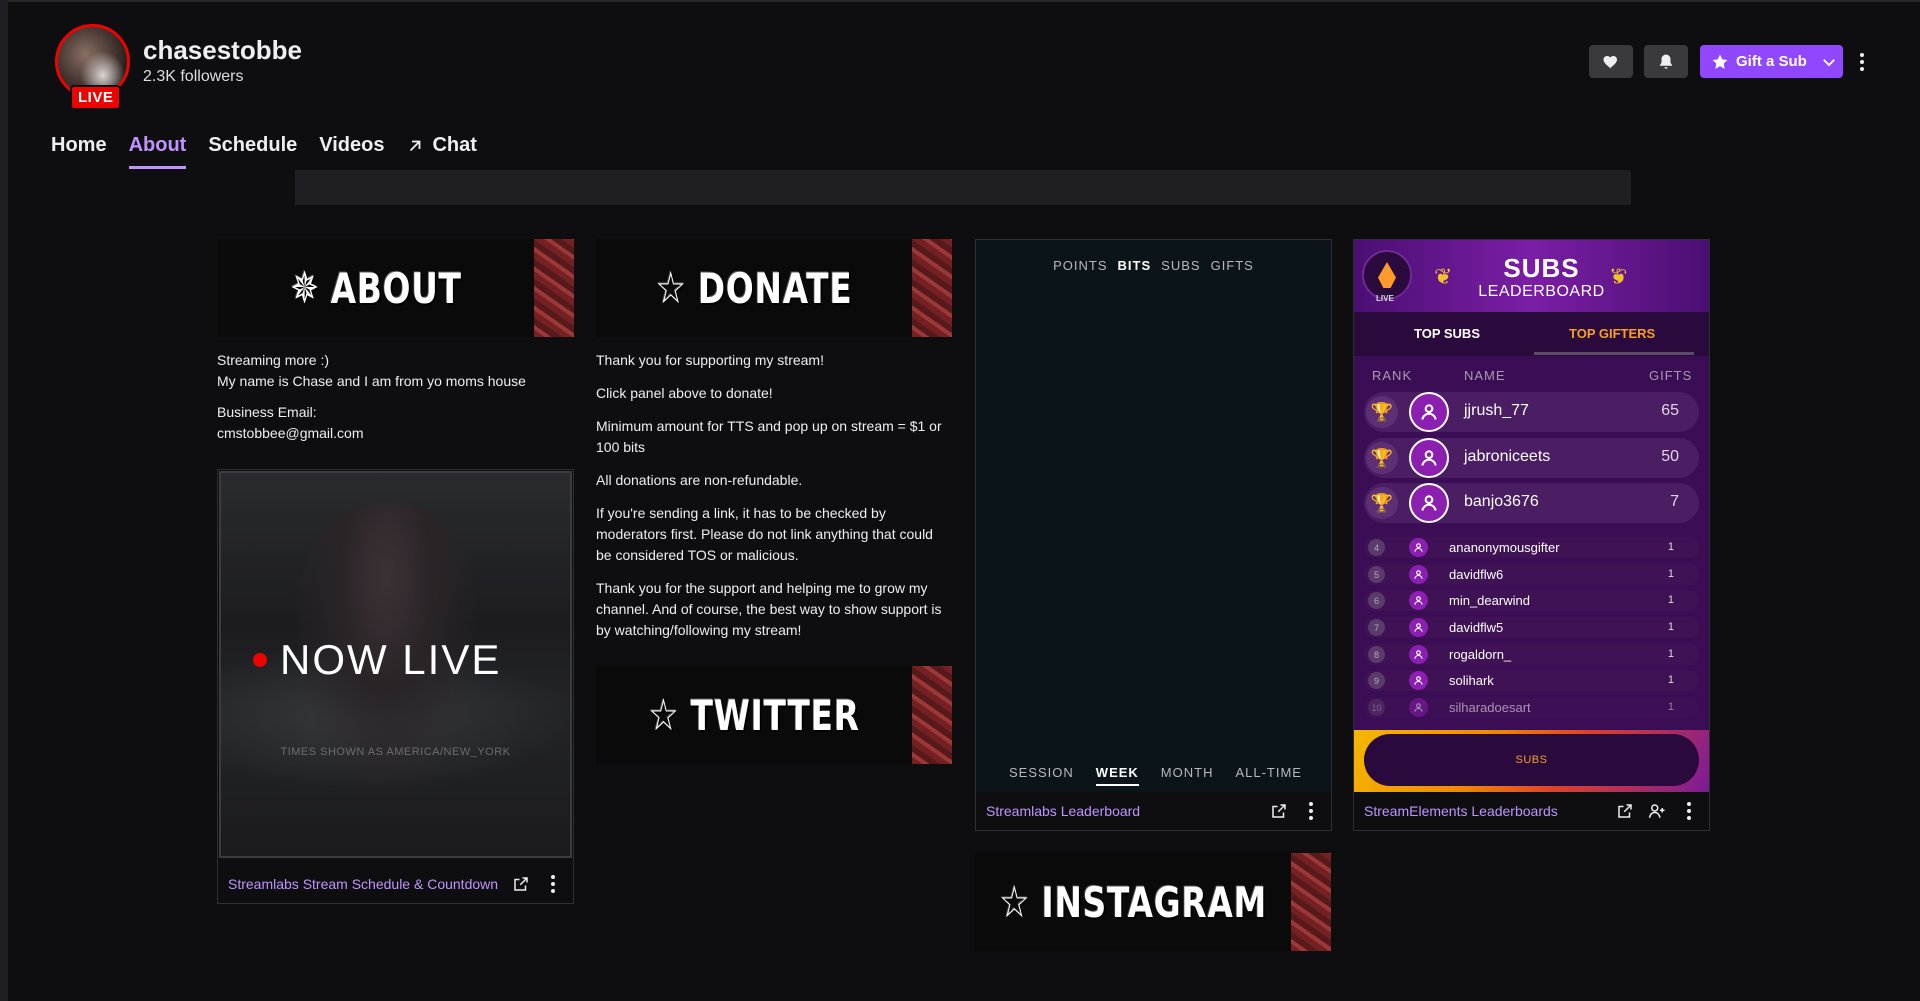 This screenshot has width=1920, height=1001. What do you see at coordinates (363, 884) in the screenshot?
I see `schedule-extension-title: Streamlabs Stream Schedule & Countdown` at bounding box center [363, 884].